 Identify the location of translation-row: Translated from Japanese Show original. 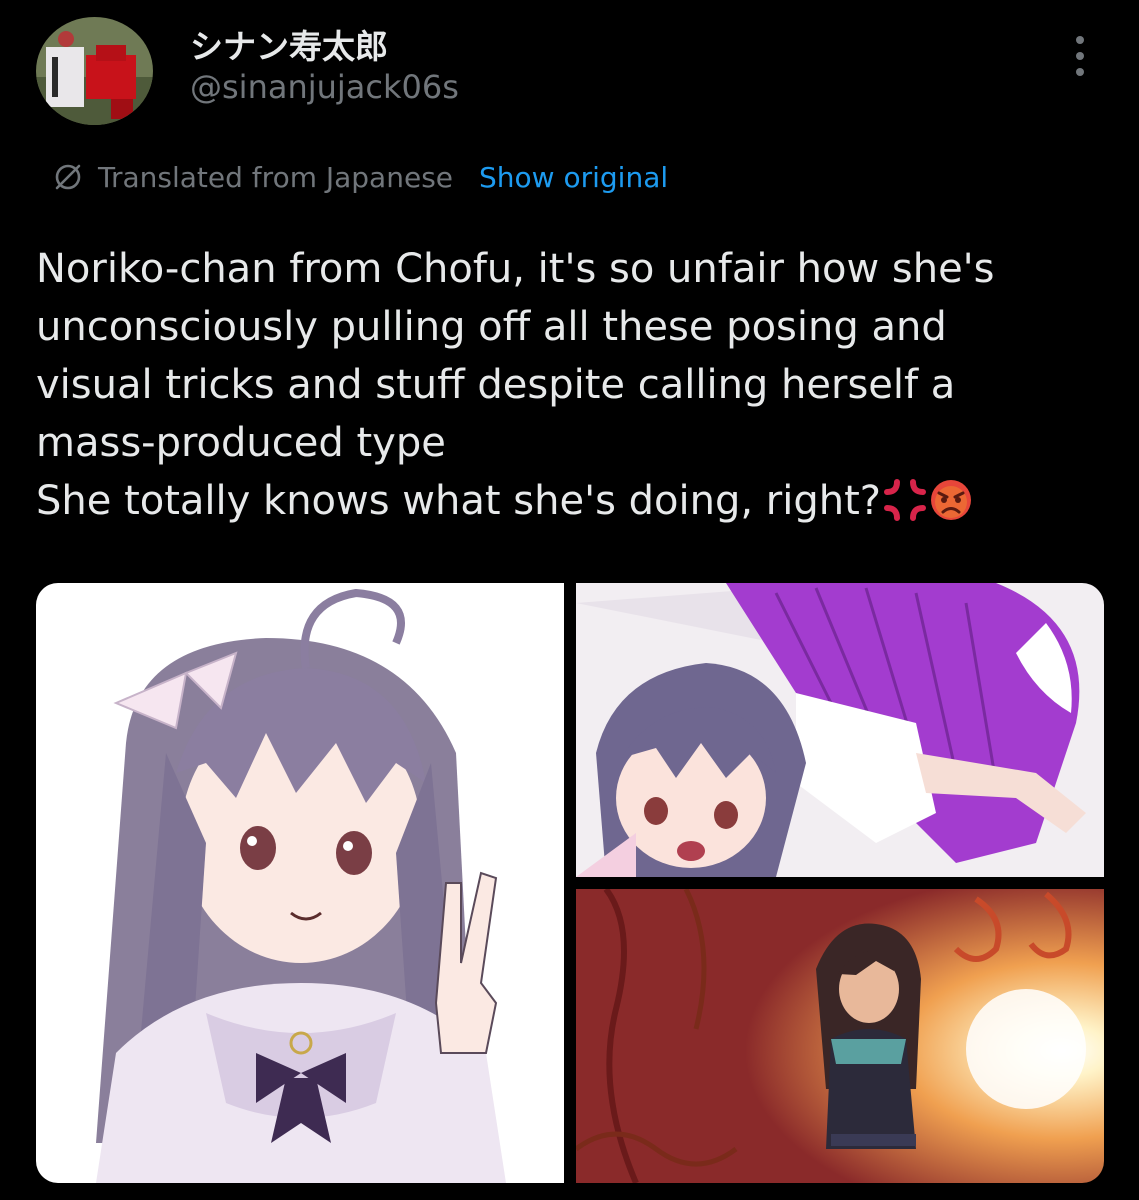
(360, 177).